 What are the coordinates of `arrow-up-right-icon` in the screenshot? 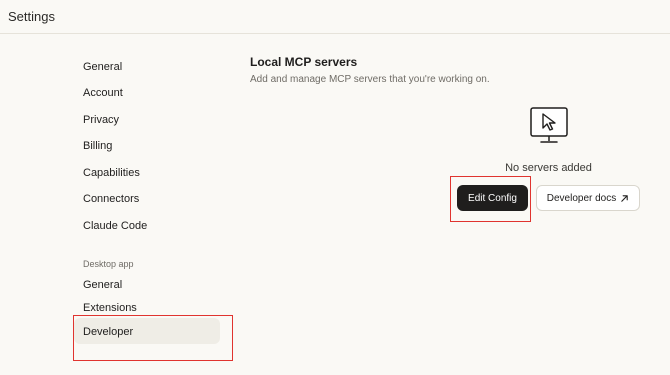 It's located at (624, 198).